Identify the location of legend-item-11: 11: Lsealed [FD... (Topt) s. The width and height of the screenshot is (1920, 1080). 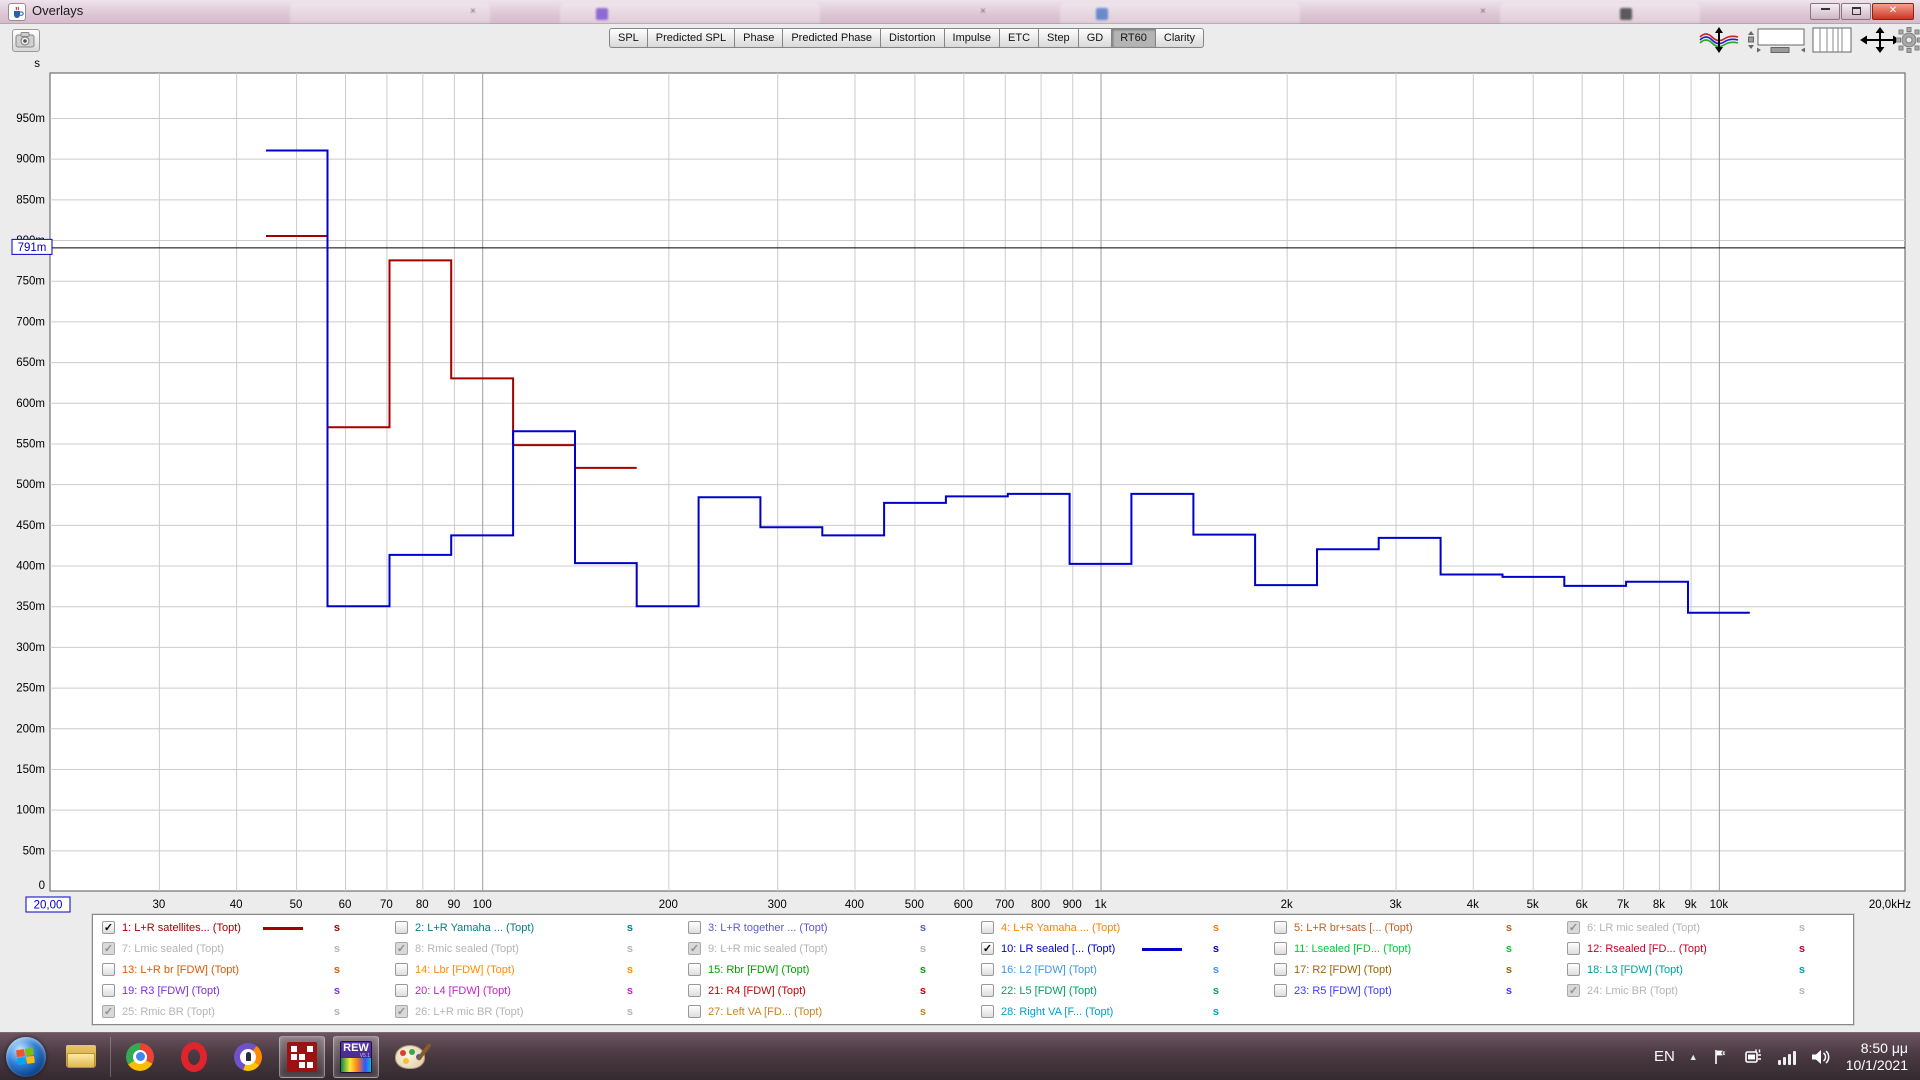
(1413, 948).